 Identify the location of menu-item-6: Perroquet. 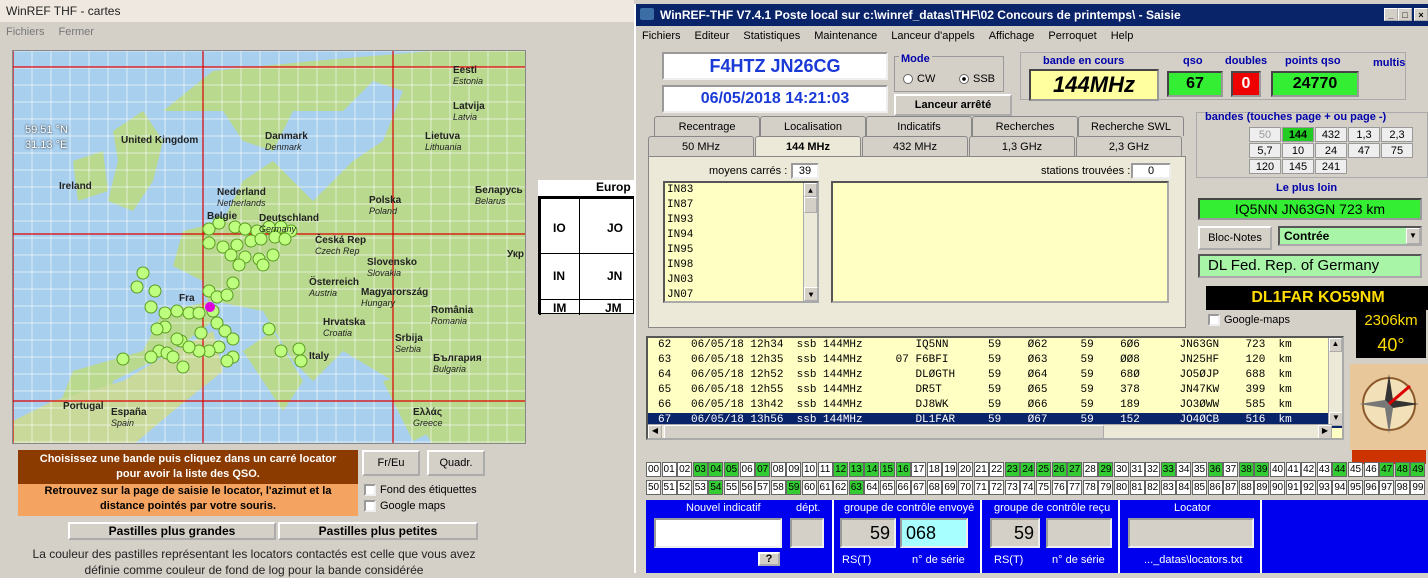
(1072, 36).